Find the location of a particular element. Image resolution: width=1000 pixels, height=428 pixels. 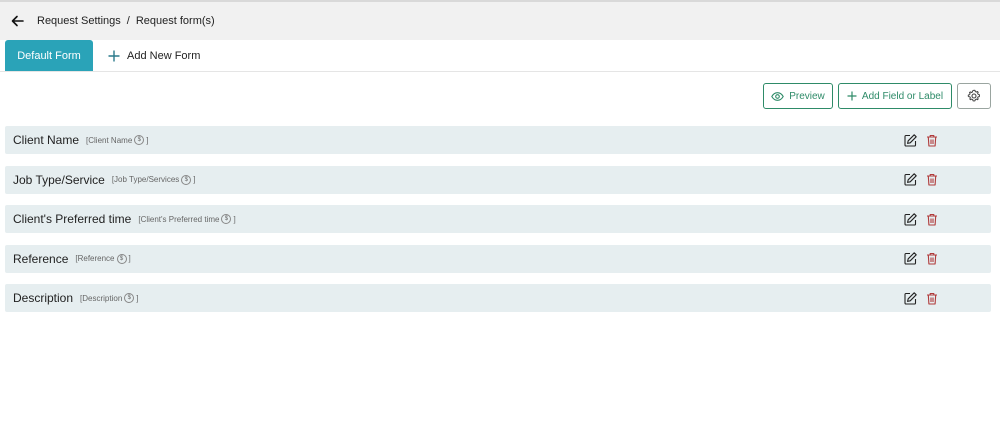

breadcrumb-parent: Request Settings is located at coordinates (79, 21).